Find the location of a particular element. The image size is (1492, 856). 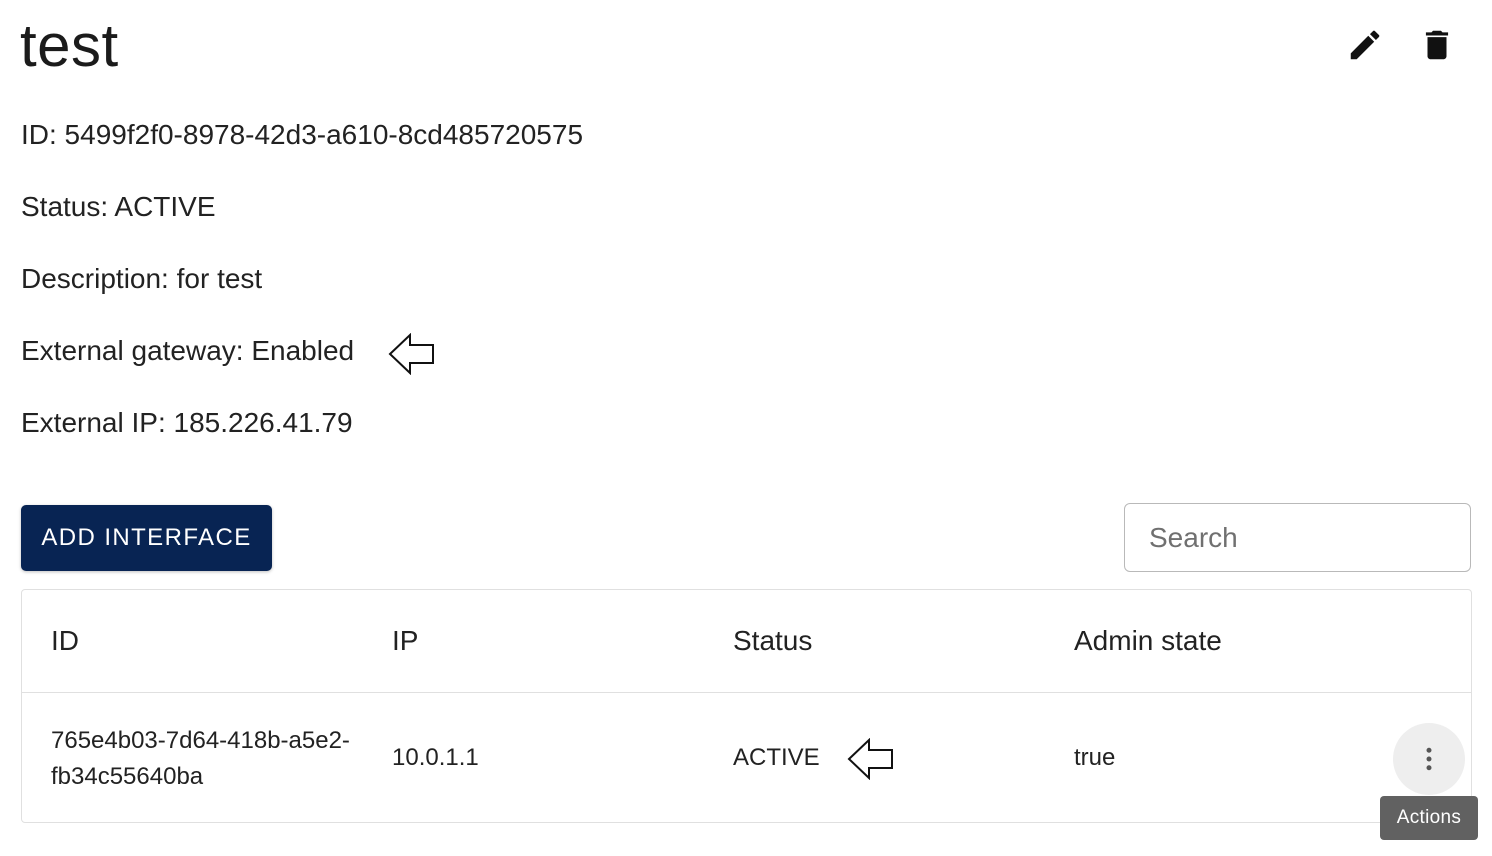

table-header: ID IP Status Admin state is located at coordinates (746, 641).